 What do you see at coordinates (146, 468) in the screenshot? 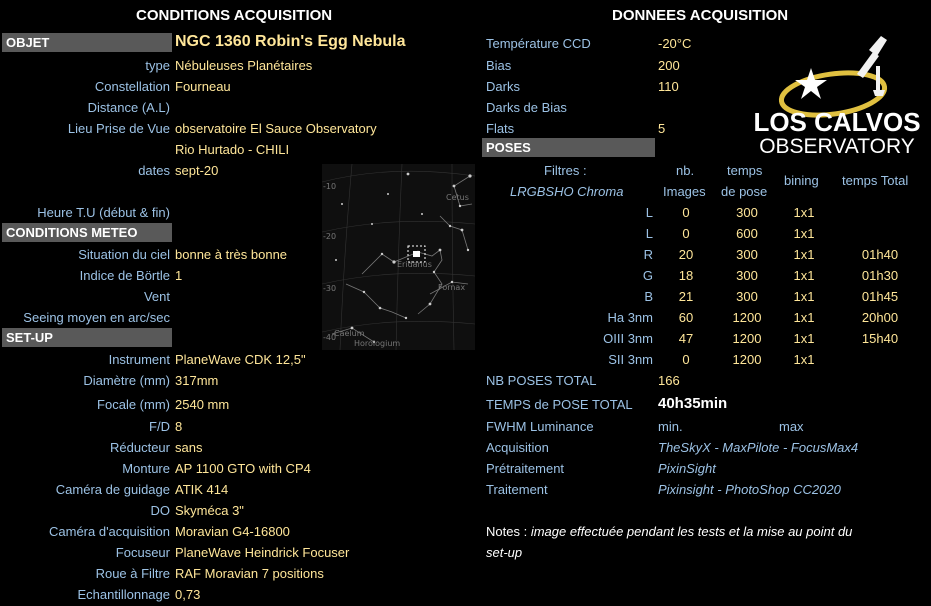
I see `setup-label: Monture` at bounding box center [146, 468].